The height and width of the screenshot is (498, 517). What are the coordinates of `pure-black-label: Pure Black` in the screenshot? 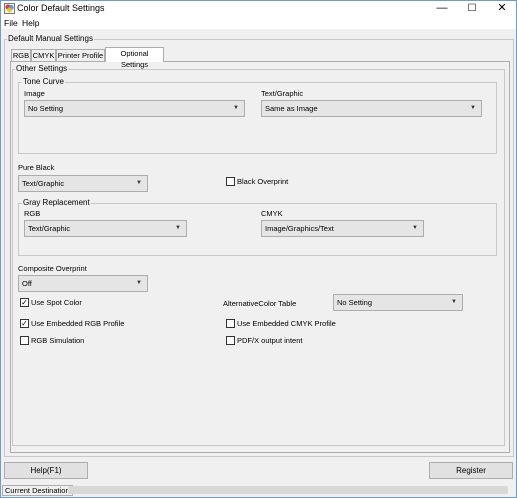 It's located at (36, 167).